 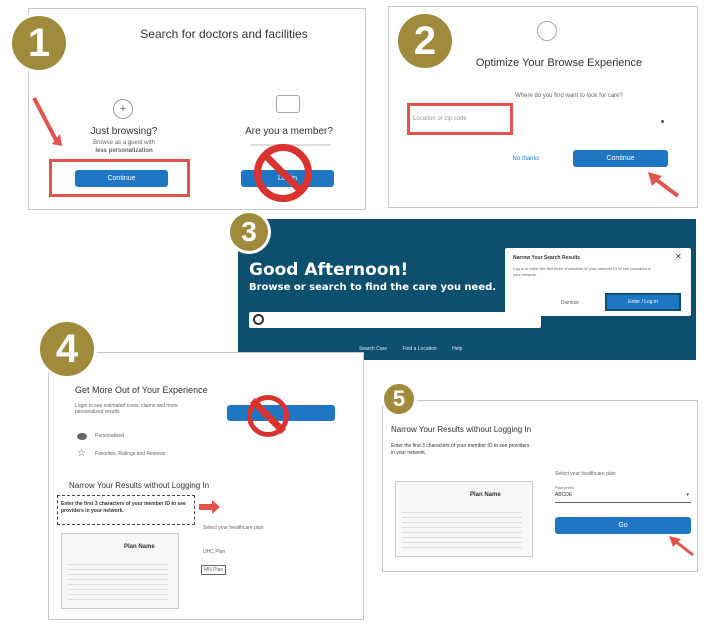 I want to click on chevron-down-icon: ▾, so click(x=687, y=495).